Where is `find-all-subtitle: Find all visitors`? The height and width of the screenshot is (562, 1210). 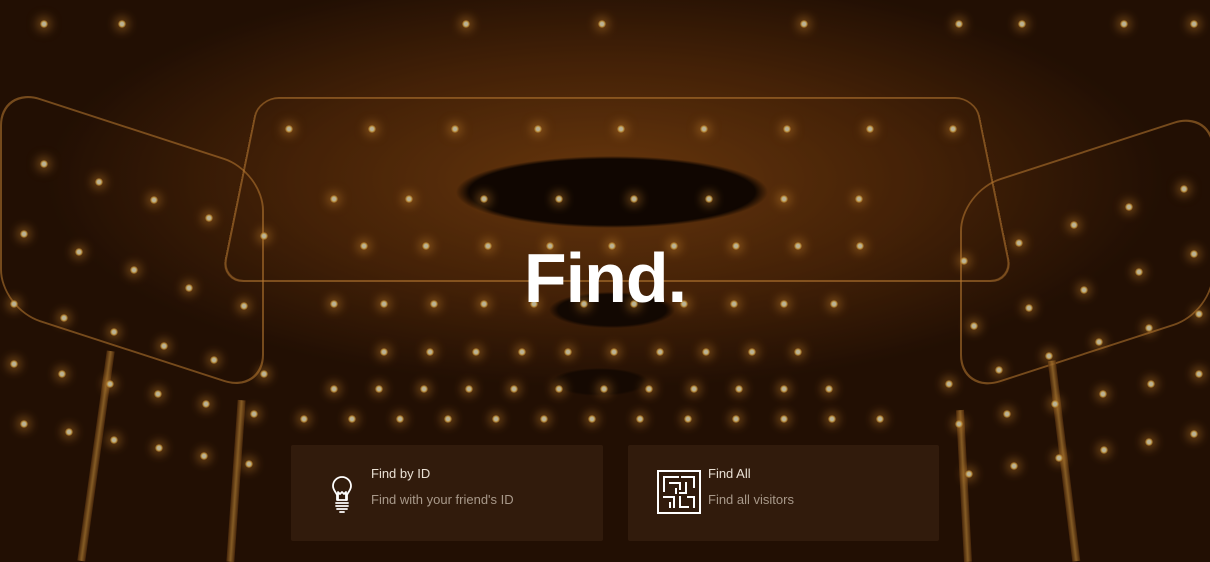
find-all-subtitle: Find all visitors is located at coordinates (751, 499).